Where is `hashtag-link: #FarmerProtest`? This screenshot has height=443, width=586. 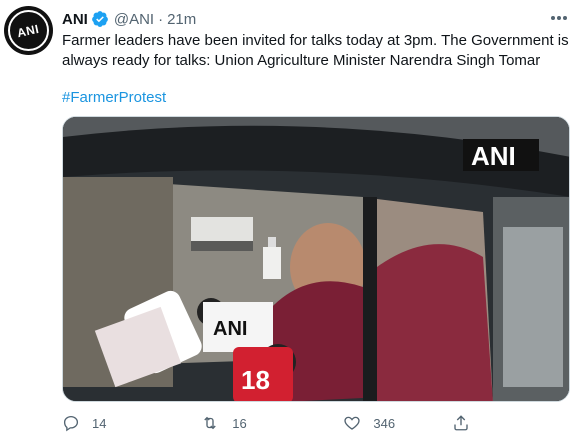 hashtag-link: #FarmerProtest is located at coordinates (114, 98).